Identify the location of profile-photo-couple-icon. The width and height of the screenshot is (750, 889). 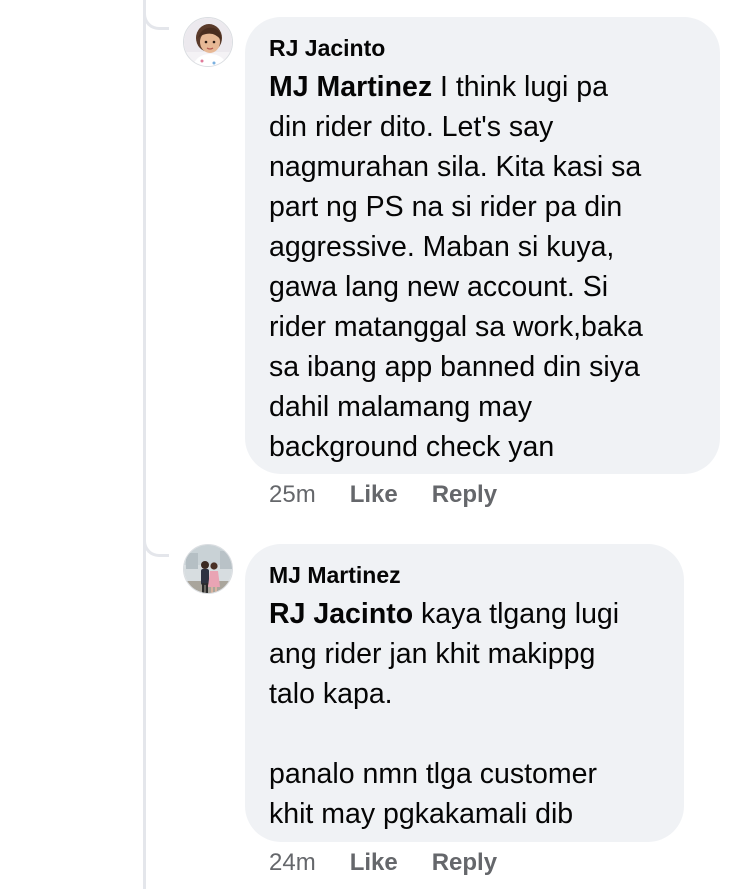
(208, 569).